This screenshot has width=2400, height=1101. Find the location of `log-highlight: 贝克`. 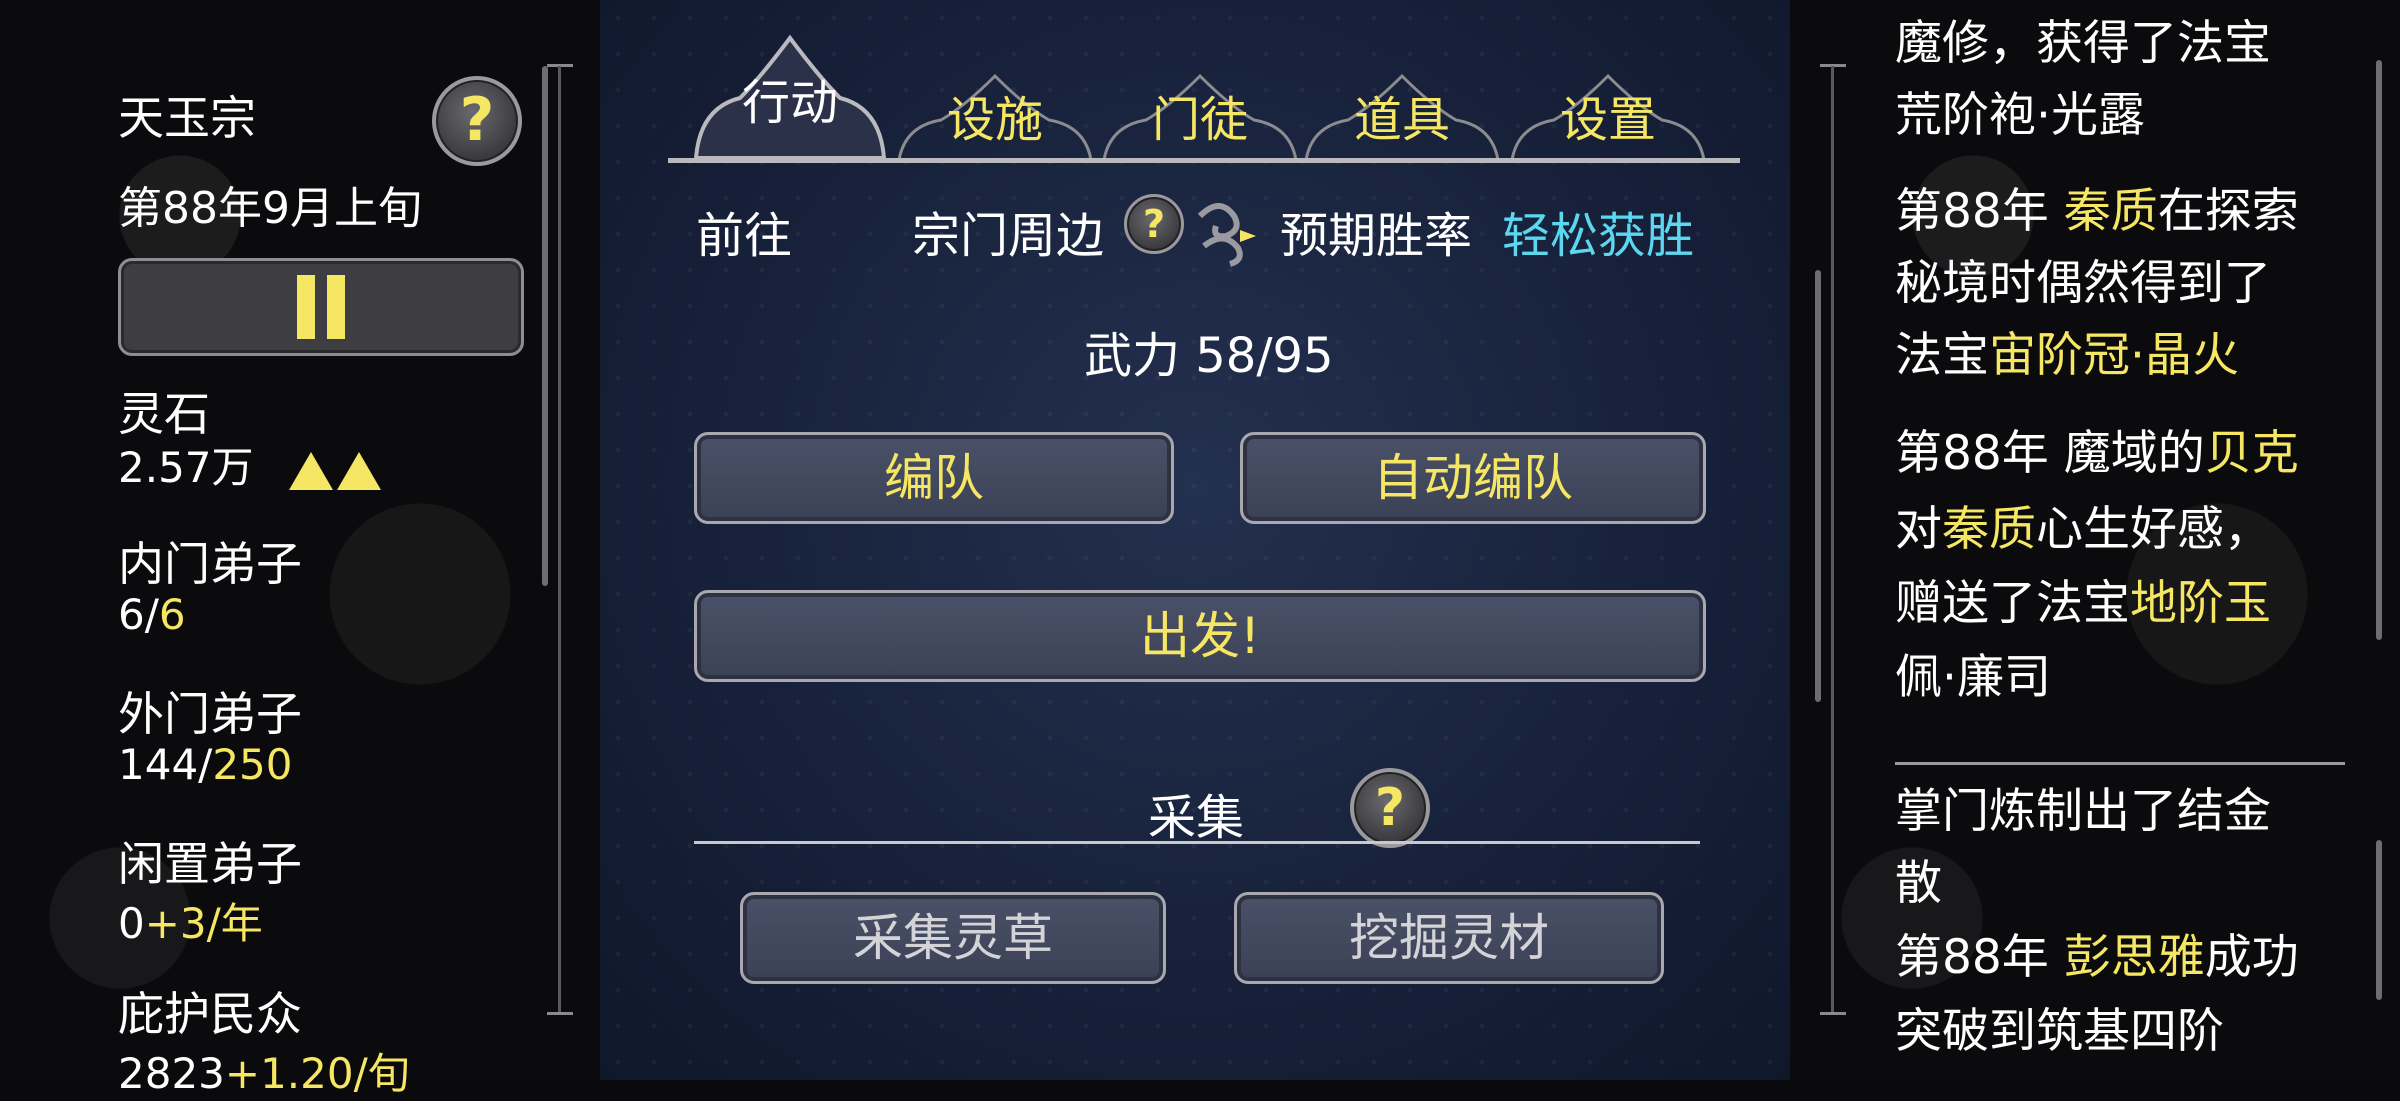

log-highlight: 贝克 is located at coordinates (2251, 453).